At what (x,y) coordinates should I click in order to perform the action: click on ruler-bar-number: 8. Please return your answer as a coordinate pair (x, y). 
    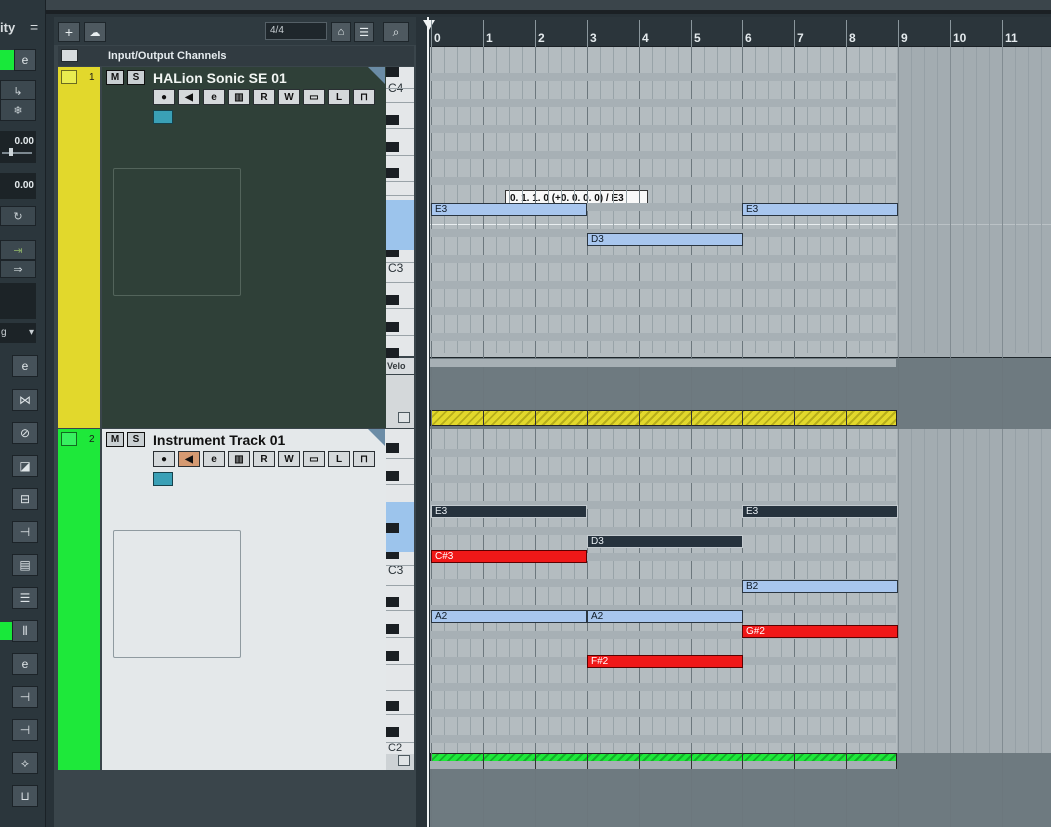
    Looking at the image, I should click on (852, 38).